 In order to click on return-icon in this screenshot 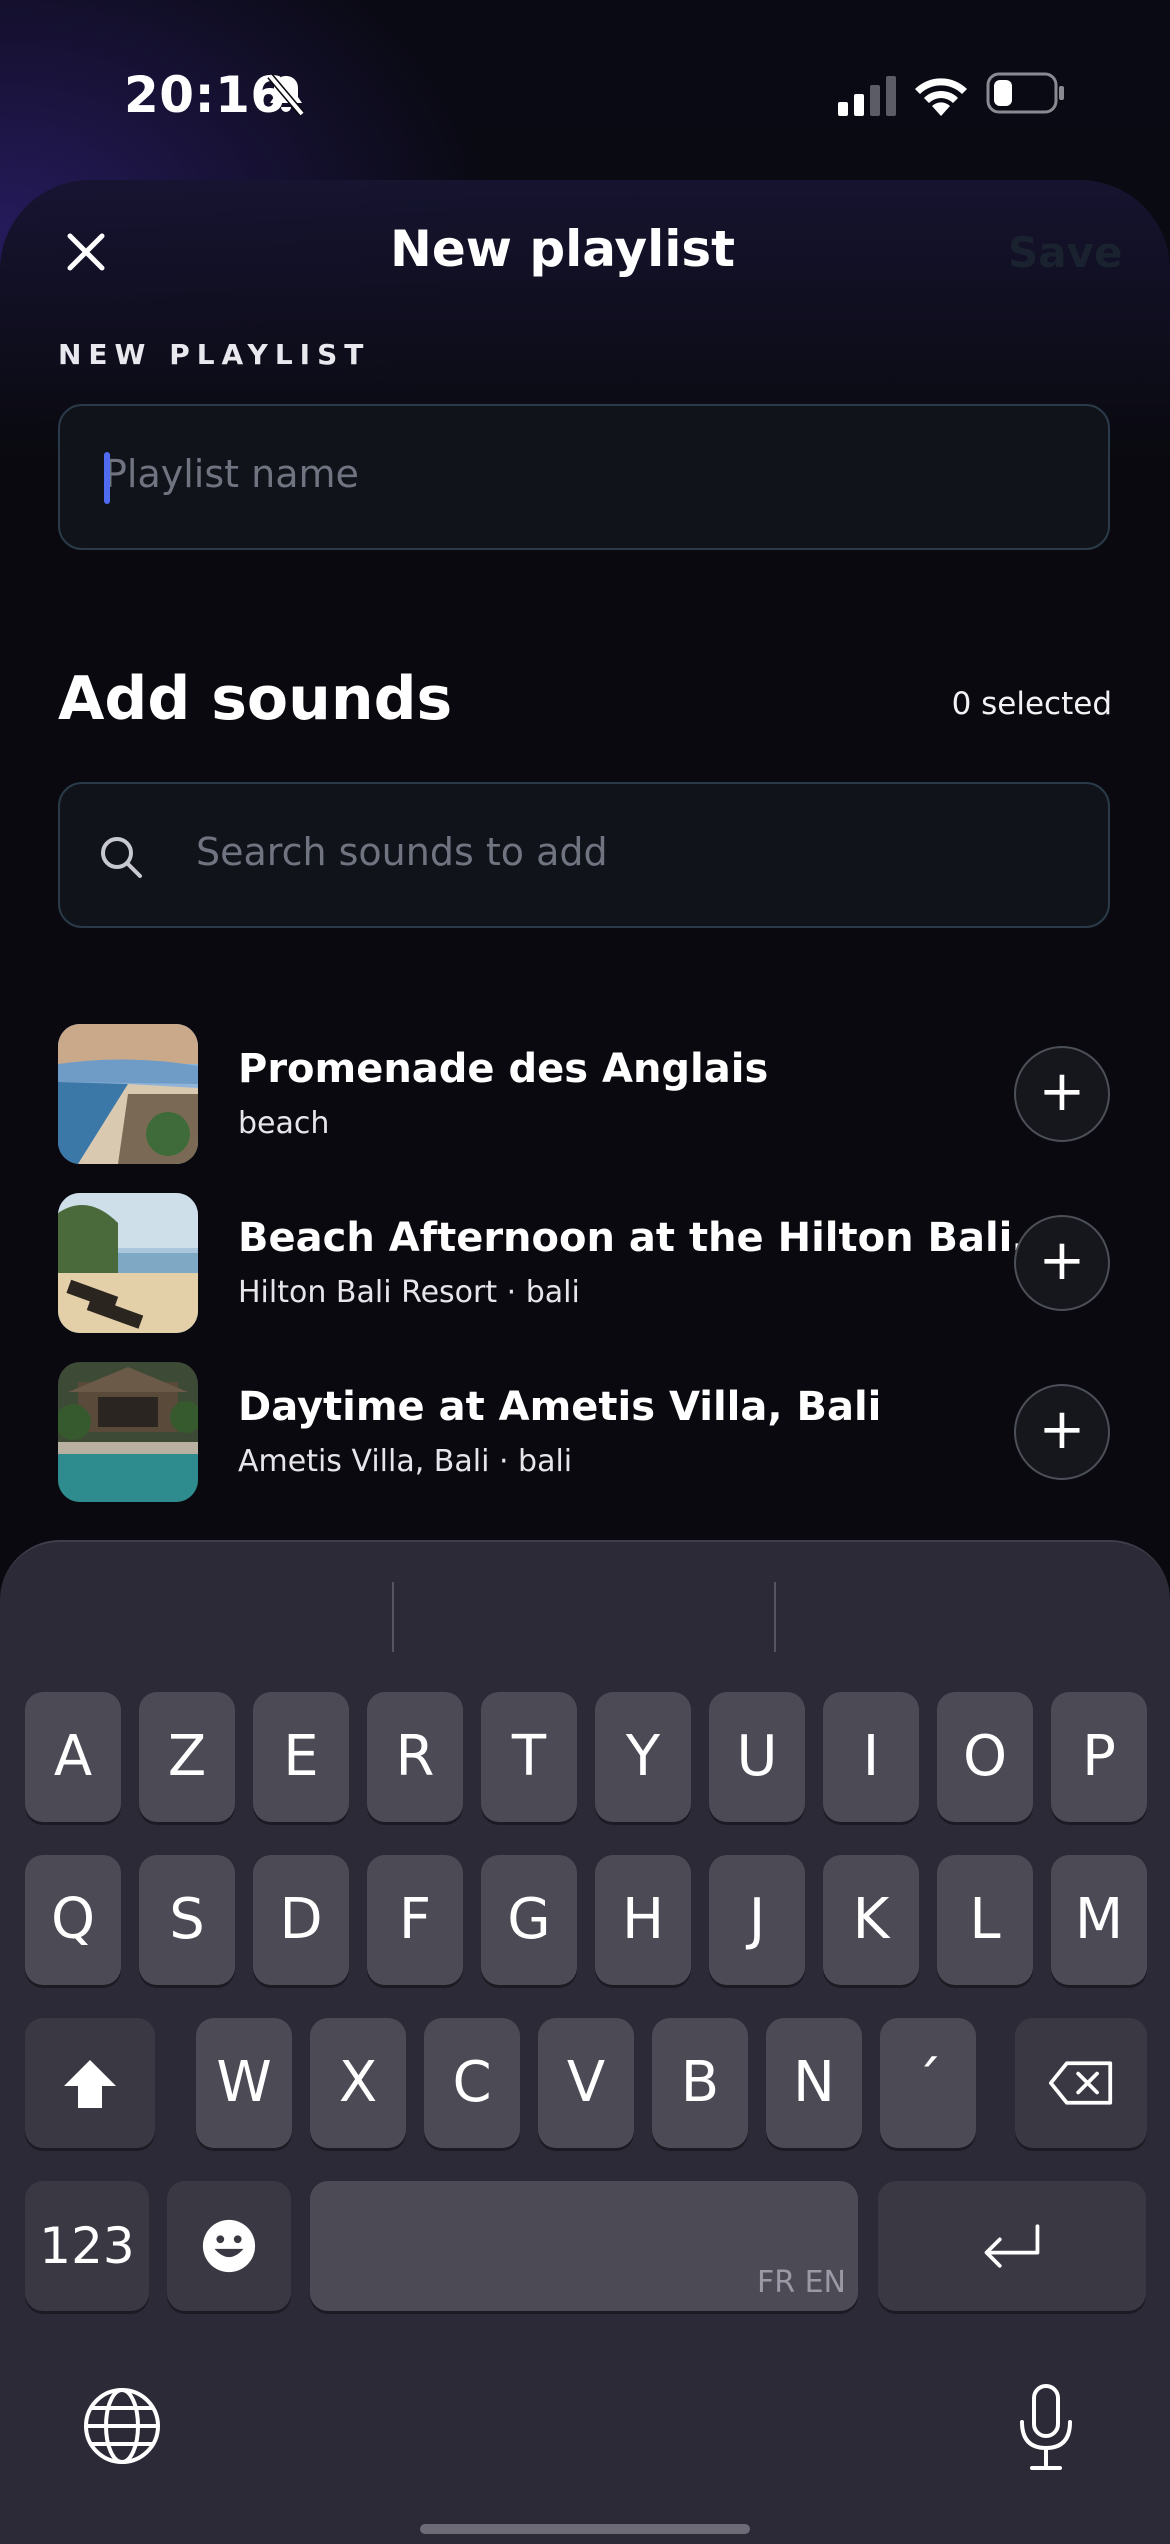, I will do `click(1012, 2246)`.